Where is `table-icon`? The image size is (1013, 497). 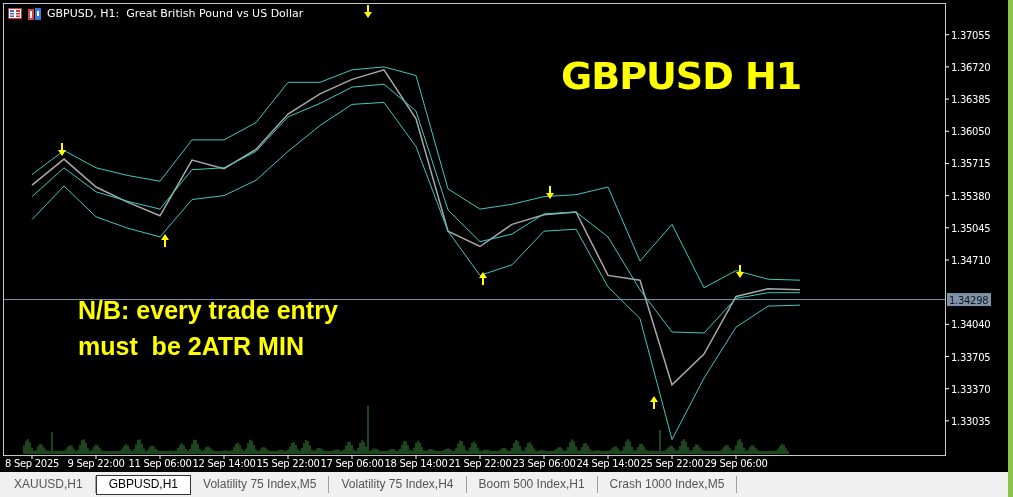 table-icon is located at coordinates (15, 13).